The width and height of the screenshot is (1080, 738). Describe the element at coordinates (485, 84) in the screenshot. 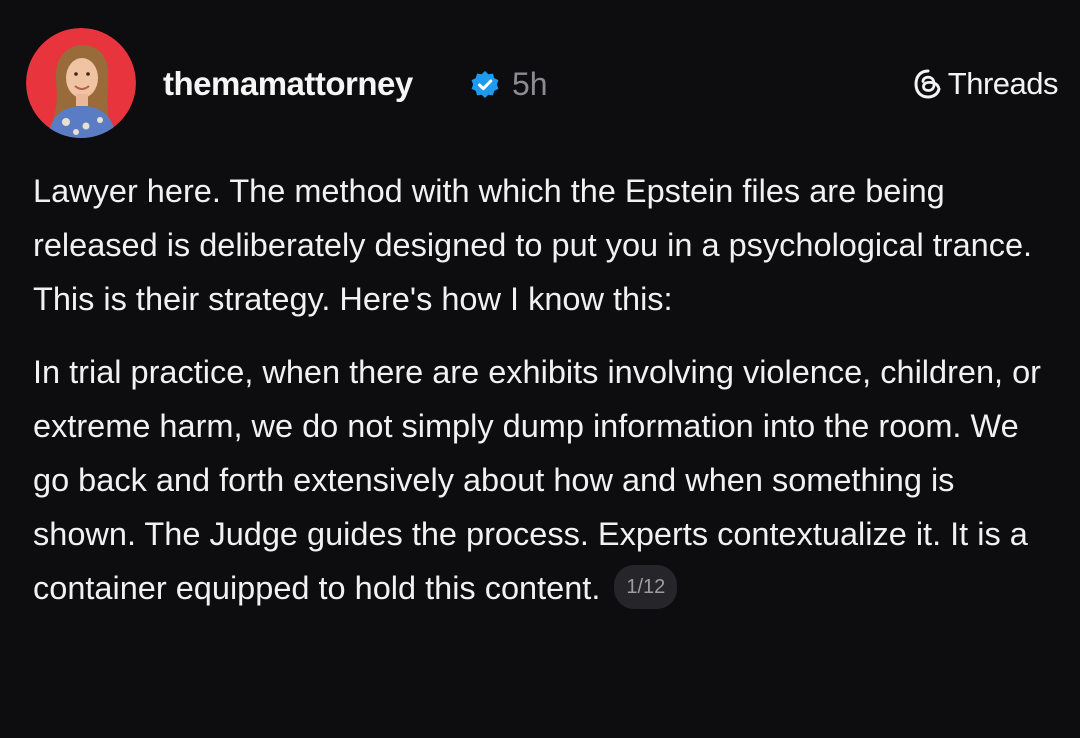

I see `verified-badge-icon` at that location.